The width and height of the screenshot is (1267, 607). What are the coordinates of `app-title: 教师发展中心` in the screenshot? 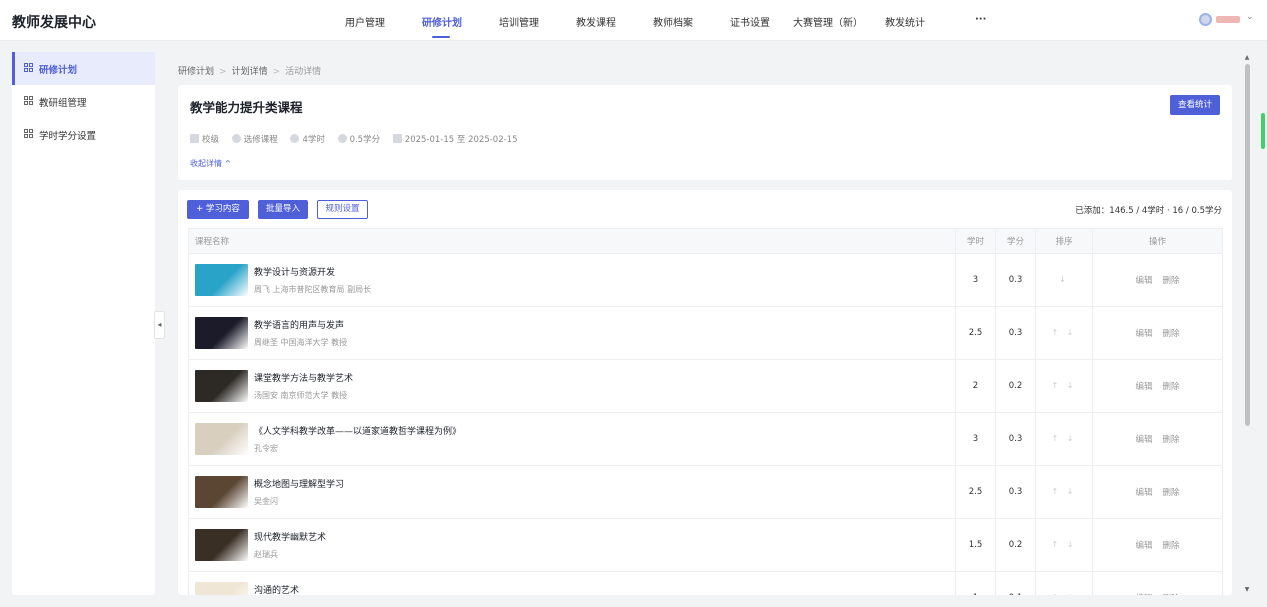 It's located at (54, 23).